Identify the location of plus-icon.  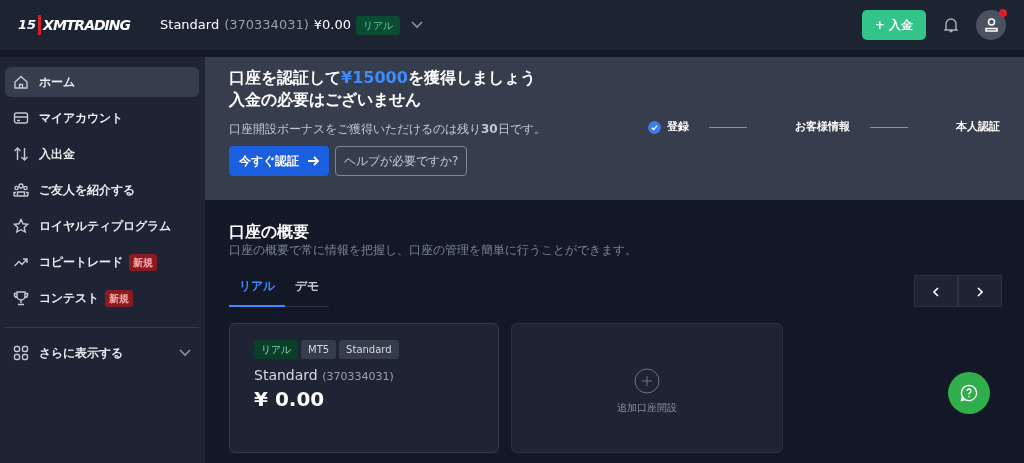
(647, 381).